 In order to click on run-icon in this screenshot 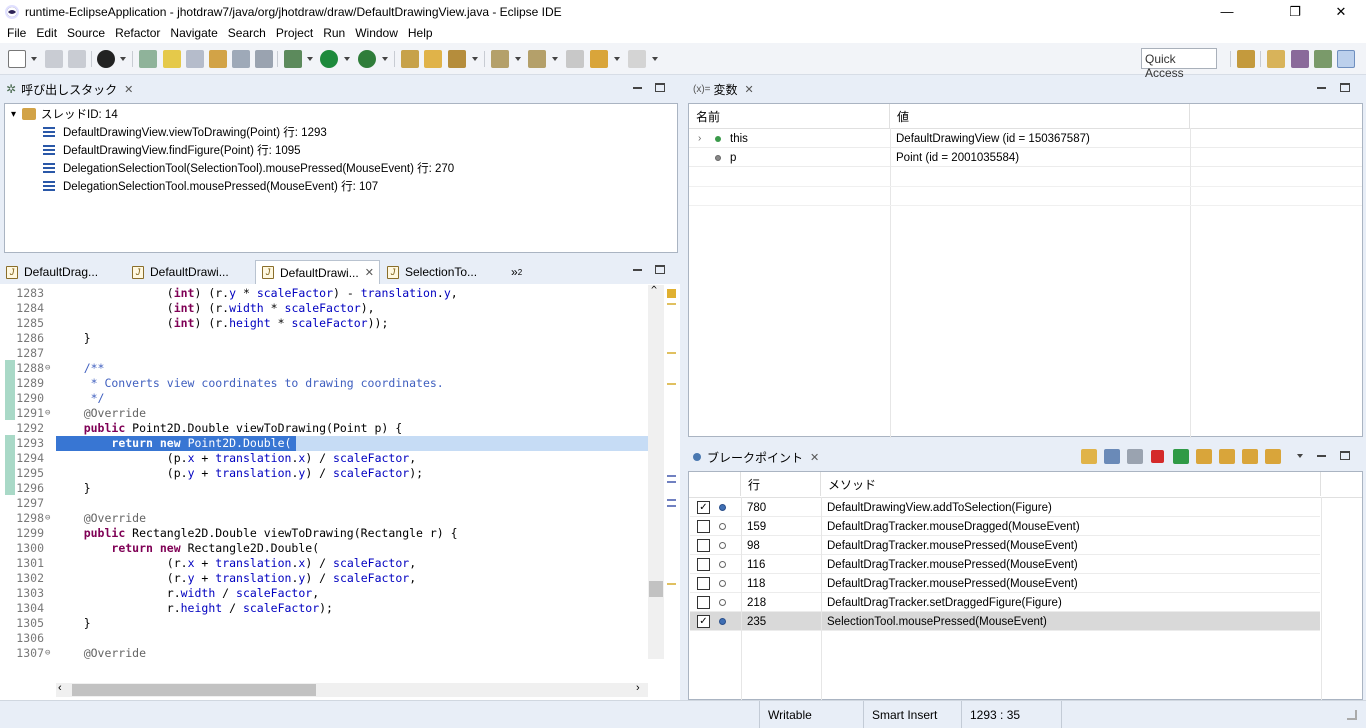, I will do `click(329, 59)`.